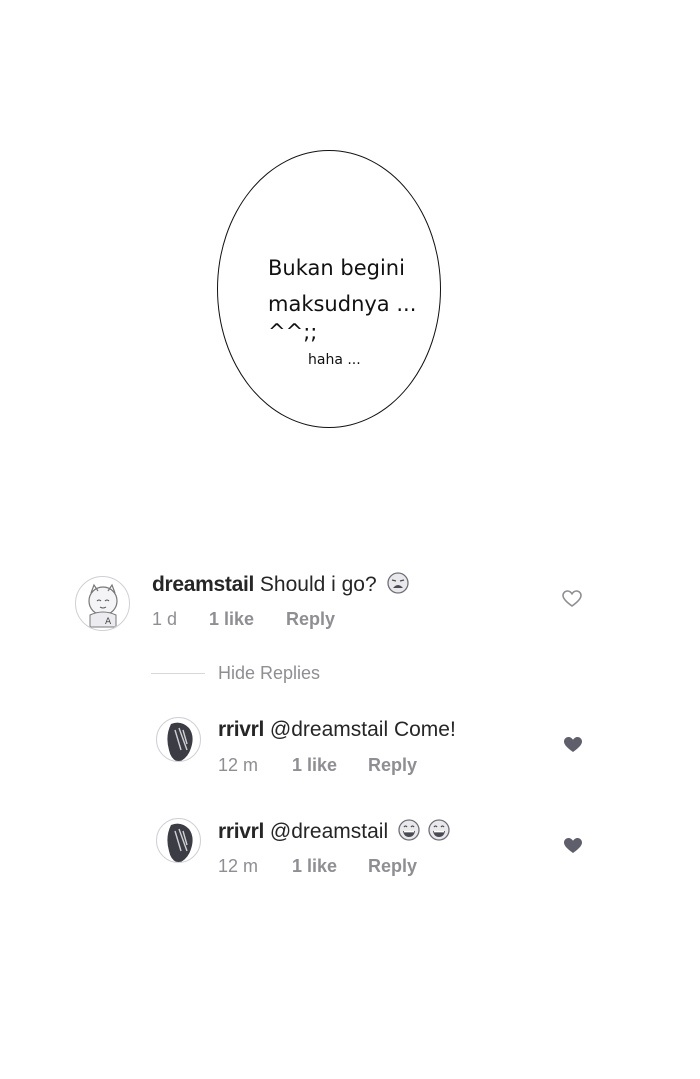 The image size is (700, 1079). I want to click on comment-text: dreamstail Should i go?, so click(280, 586).